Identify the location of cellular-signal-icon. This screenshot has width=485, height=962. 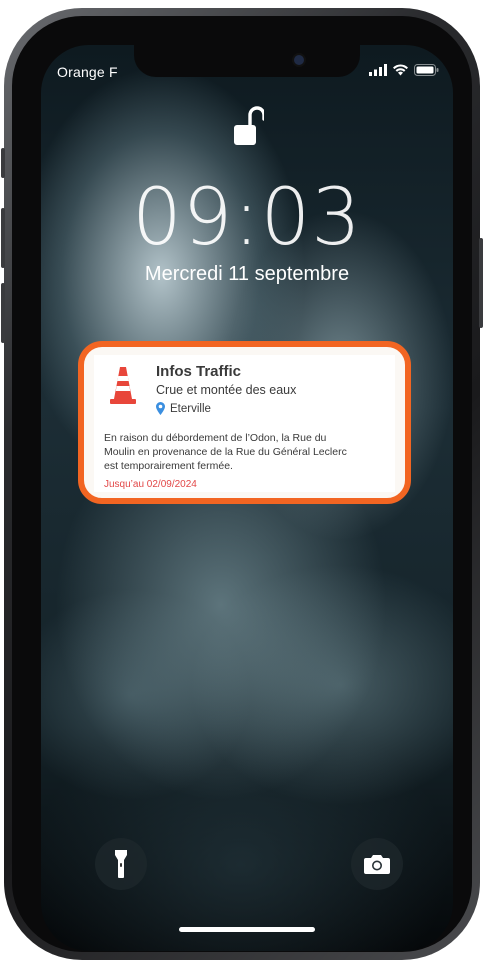
(378, 70).